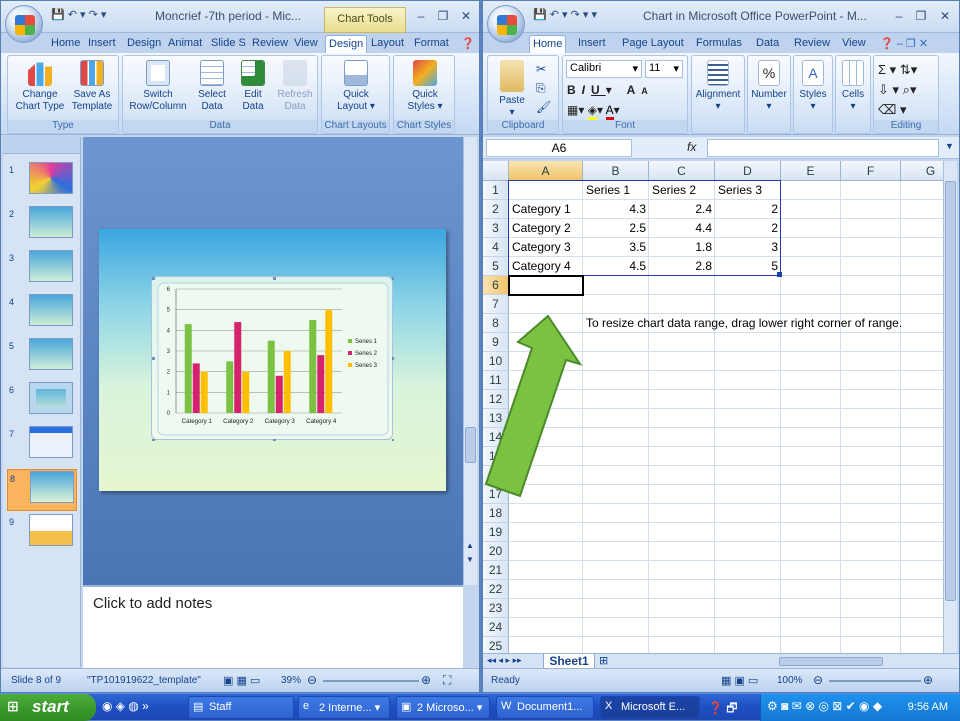  What do you see at coordinates (603, 660) in the screenshot?
I see `insert-sheet-icon: ⊞` at bounding box center [603, 660].